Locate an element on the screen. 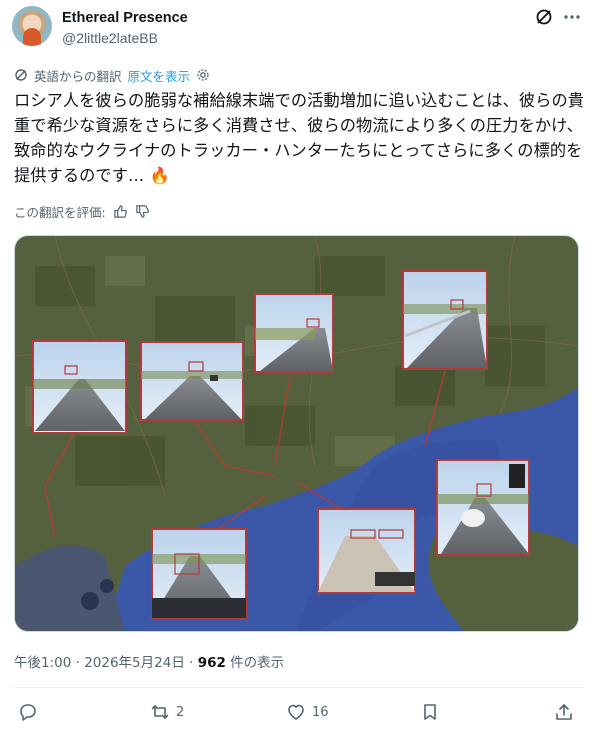 Image resolution: width=598 pixels, height=740 pixels. like-count: 16 is located at coordinates (320, 712).